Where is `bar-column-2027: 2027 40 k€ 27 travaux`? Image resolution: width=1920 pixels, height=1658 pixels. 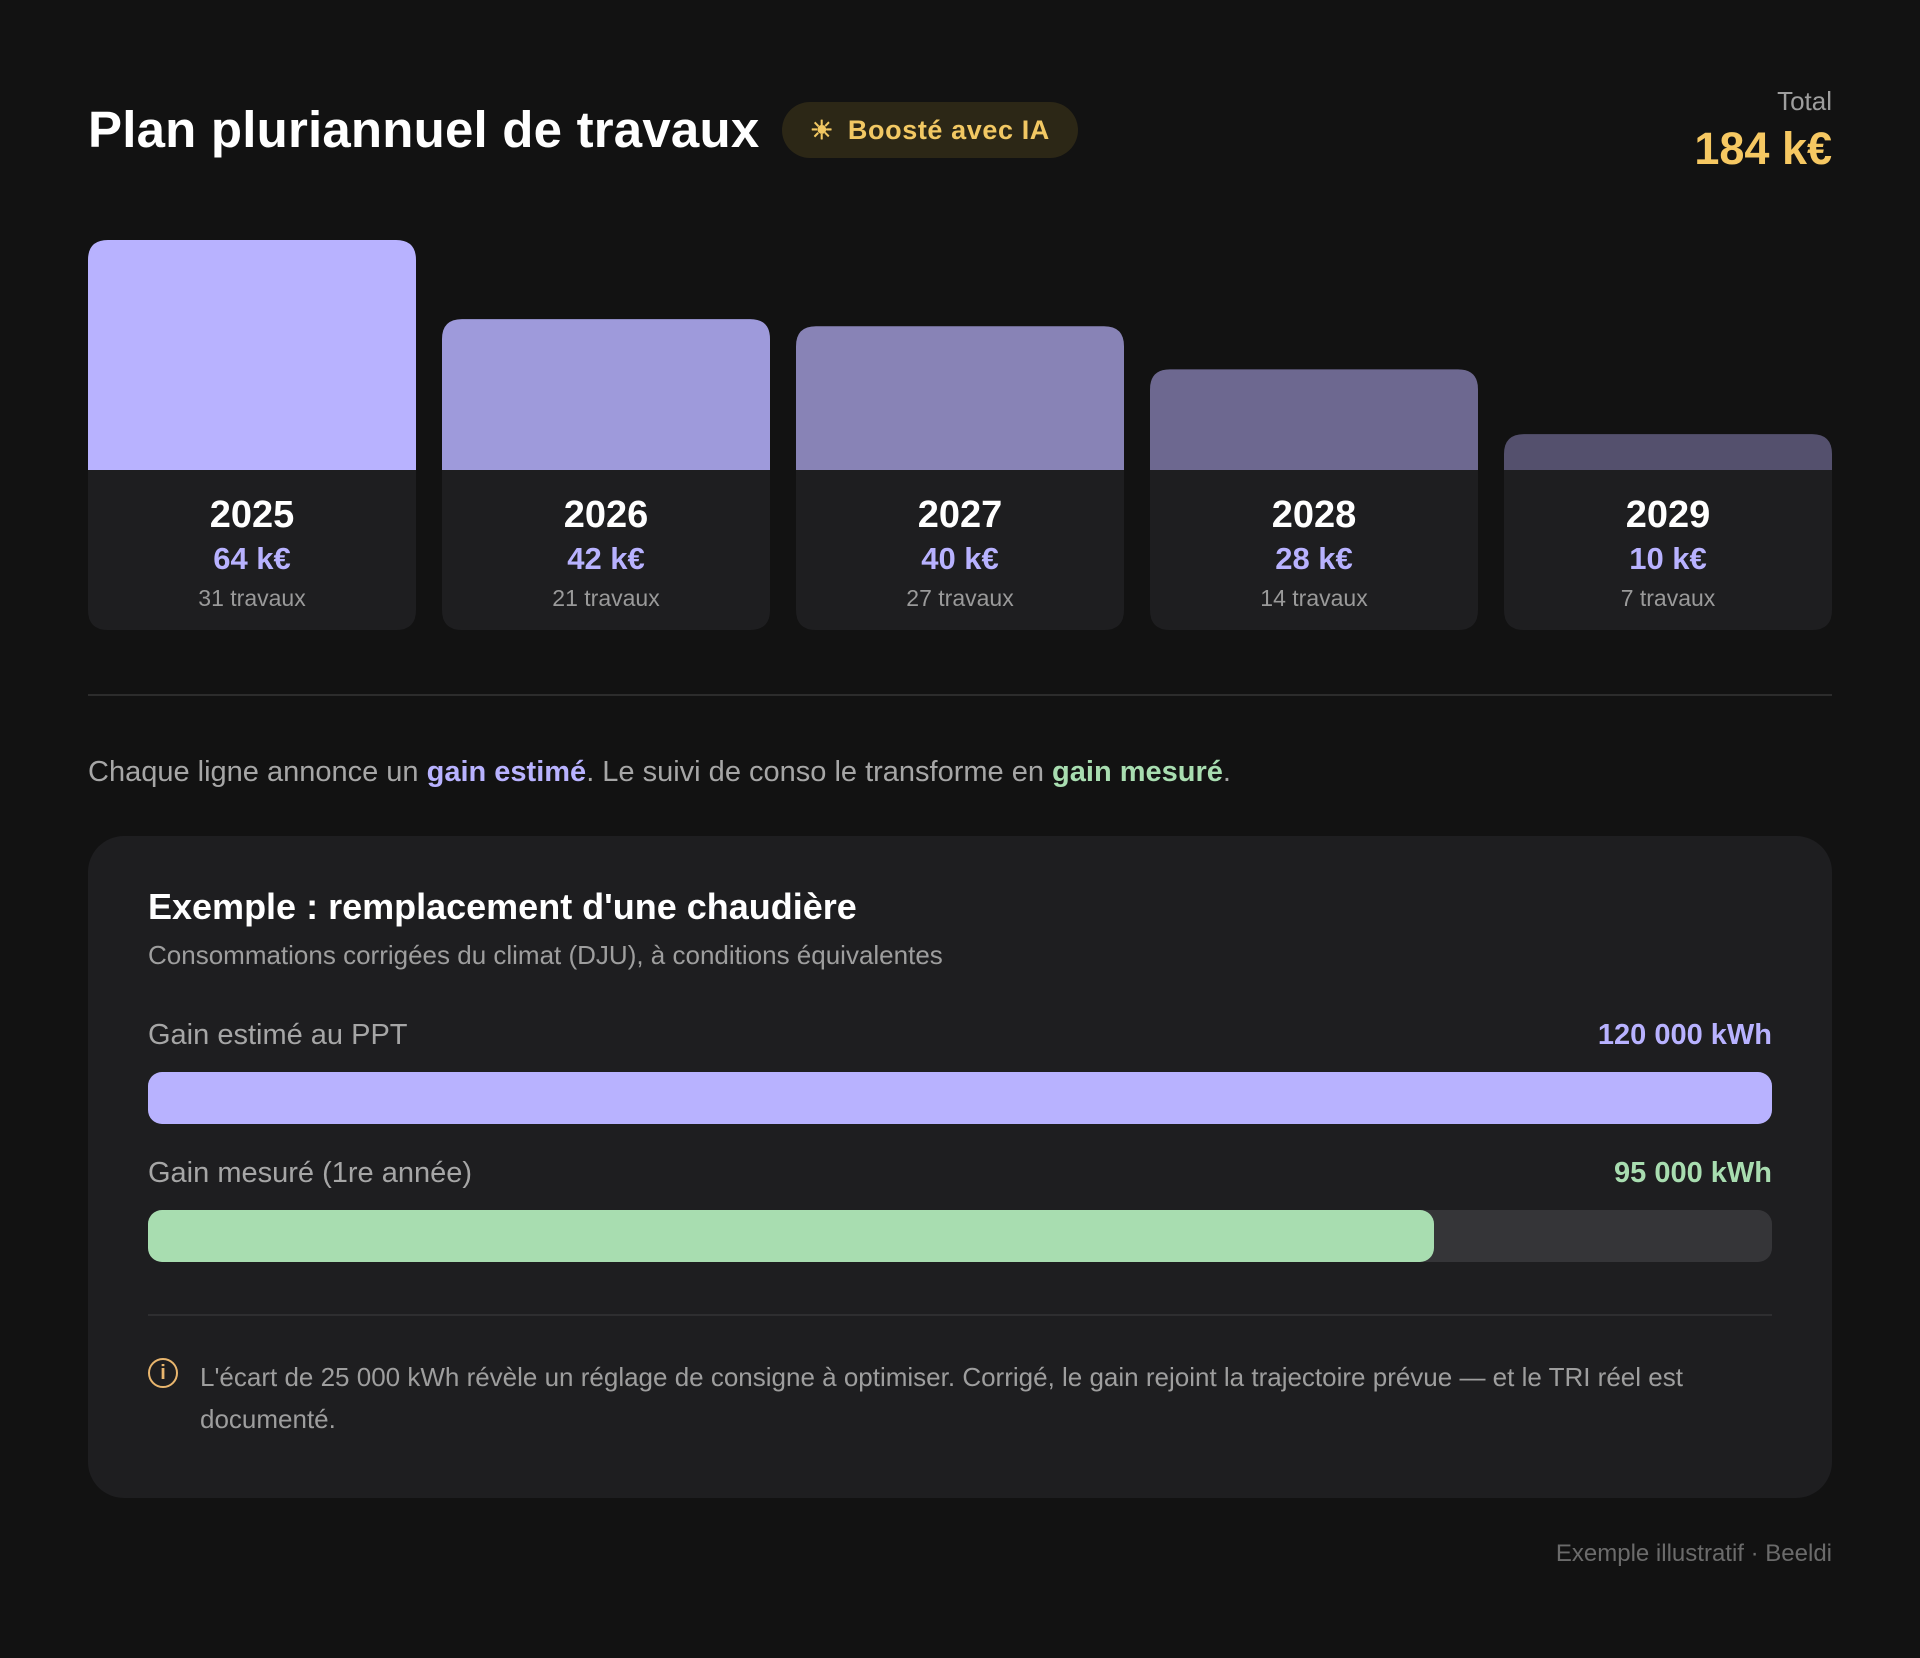 bar-column-2027: 2027 40 k€ 27 travaux is located at coordinates (960, 435).